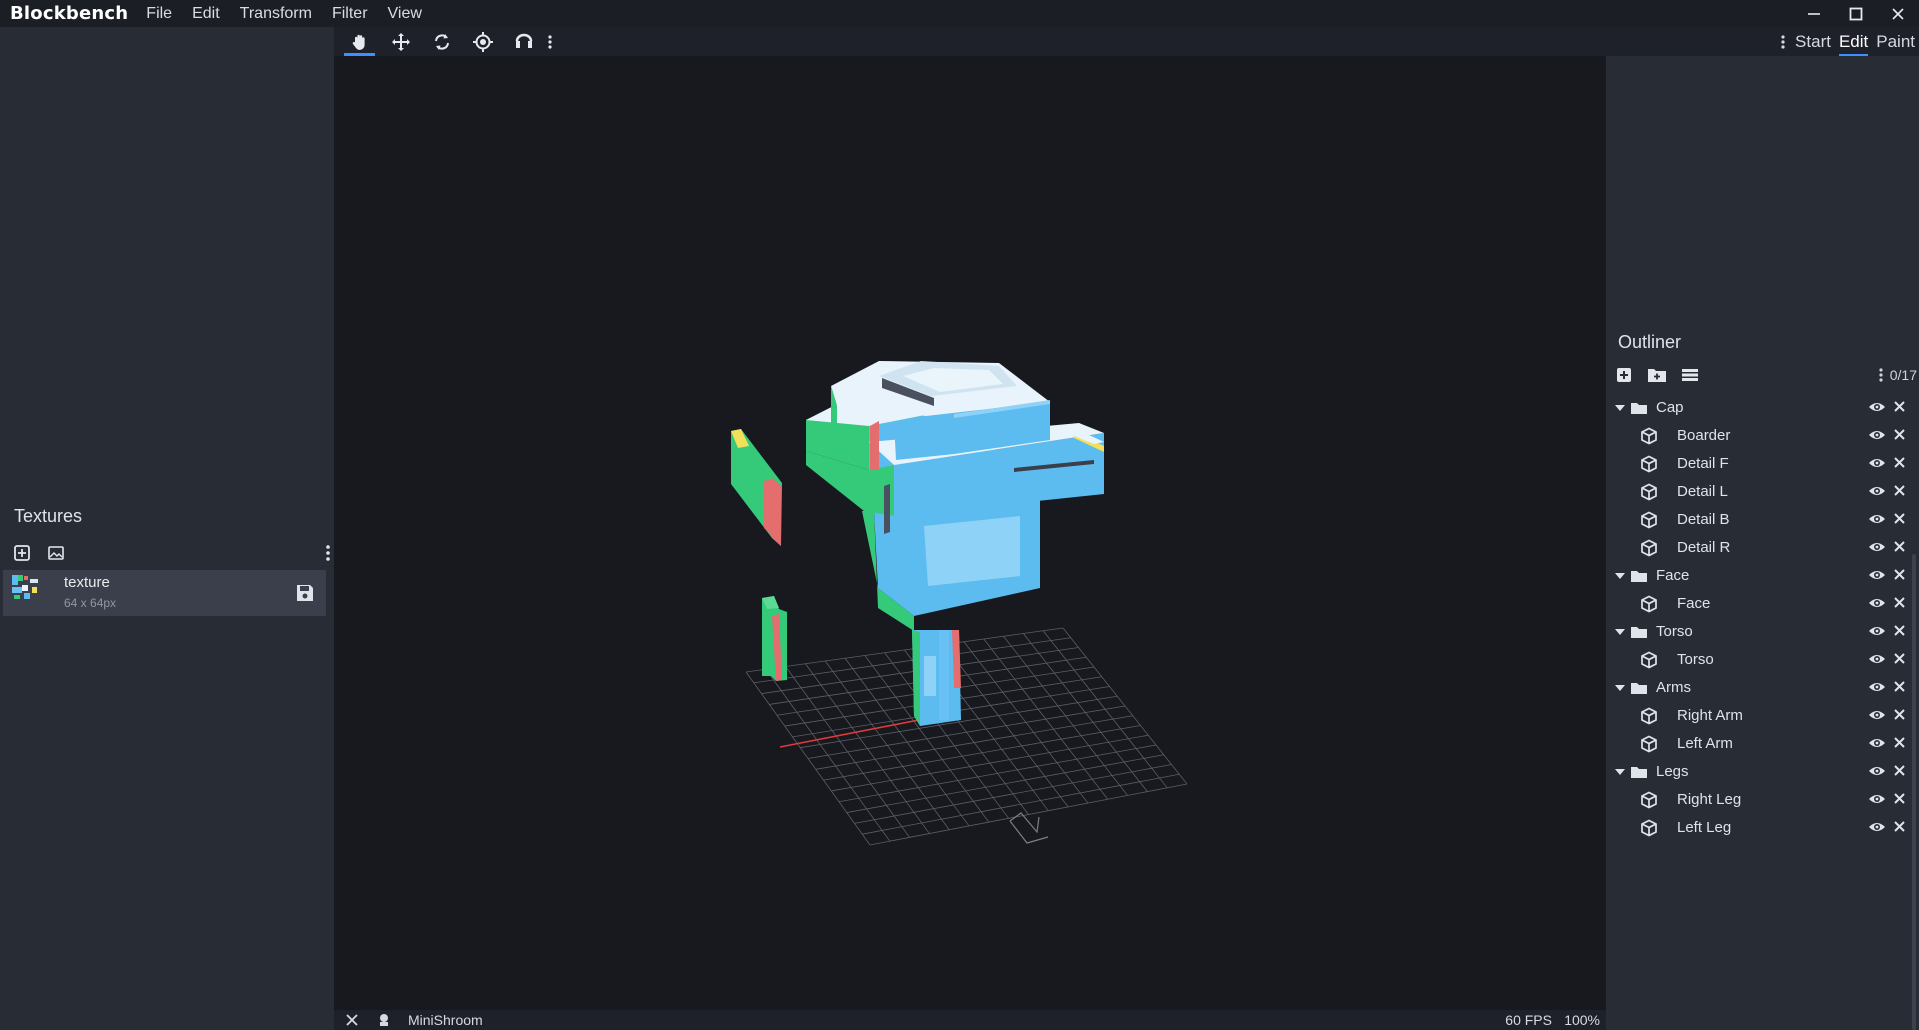 This screenshot has height=1030, width=1919. I want to click on menu-edit: Edit, so click(206, 13).